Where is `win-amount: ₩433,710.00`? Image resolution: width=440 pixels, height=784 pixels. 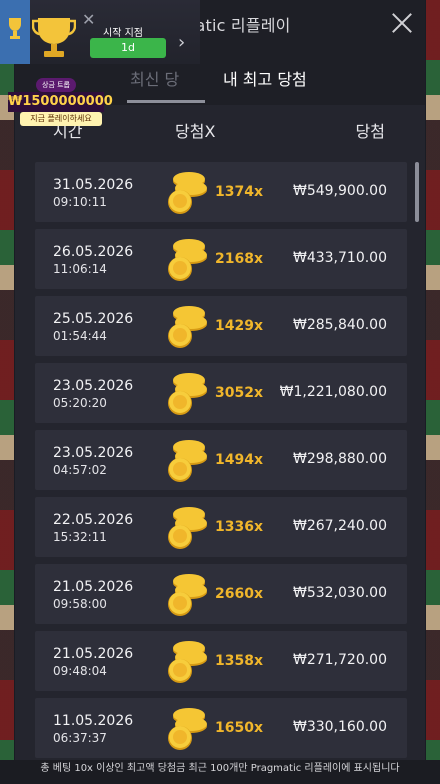
win-amount: ₩433,710.00 is located at coordinates (339, 258).